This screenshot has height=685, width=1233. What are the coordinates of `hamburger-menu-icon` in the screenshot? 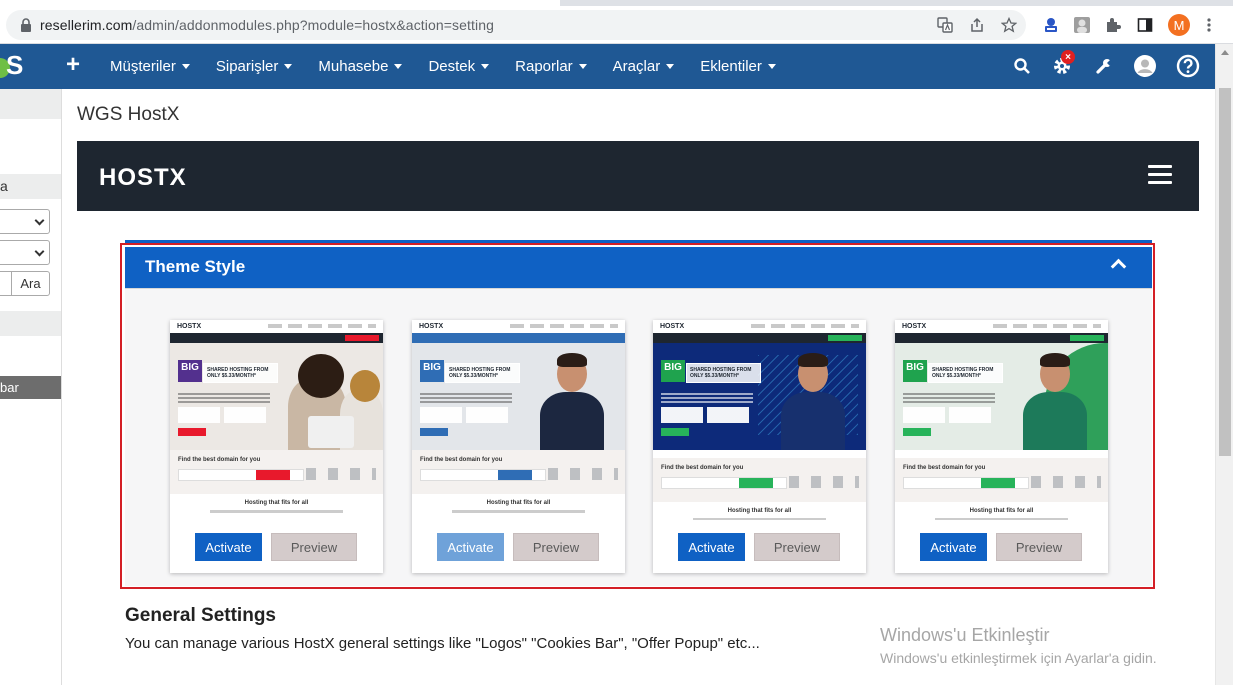 It's located at (1160, 175).